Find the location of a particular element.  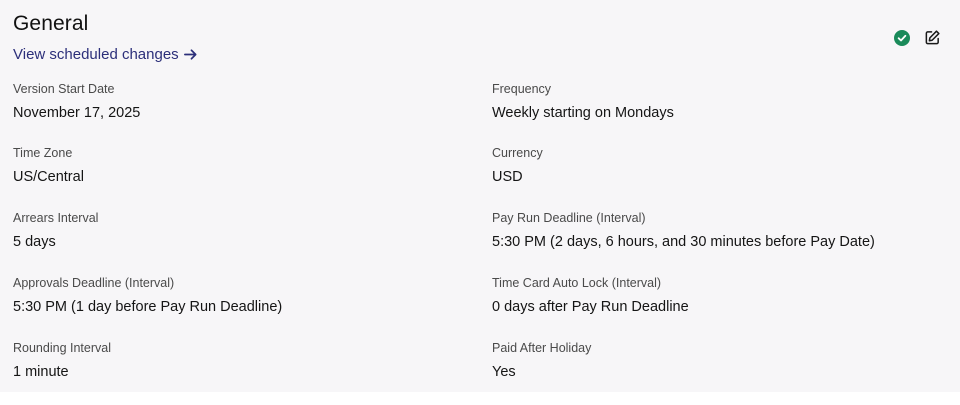

field-rounding-interval: Rounding Interval 1 minute is located at coordinates (233, 360).